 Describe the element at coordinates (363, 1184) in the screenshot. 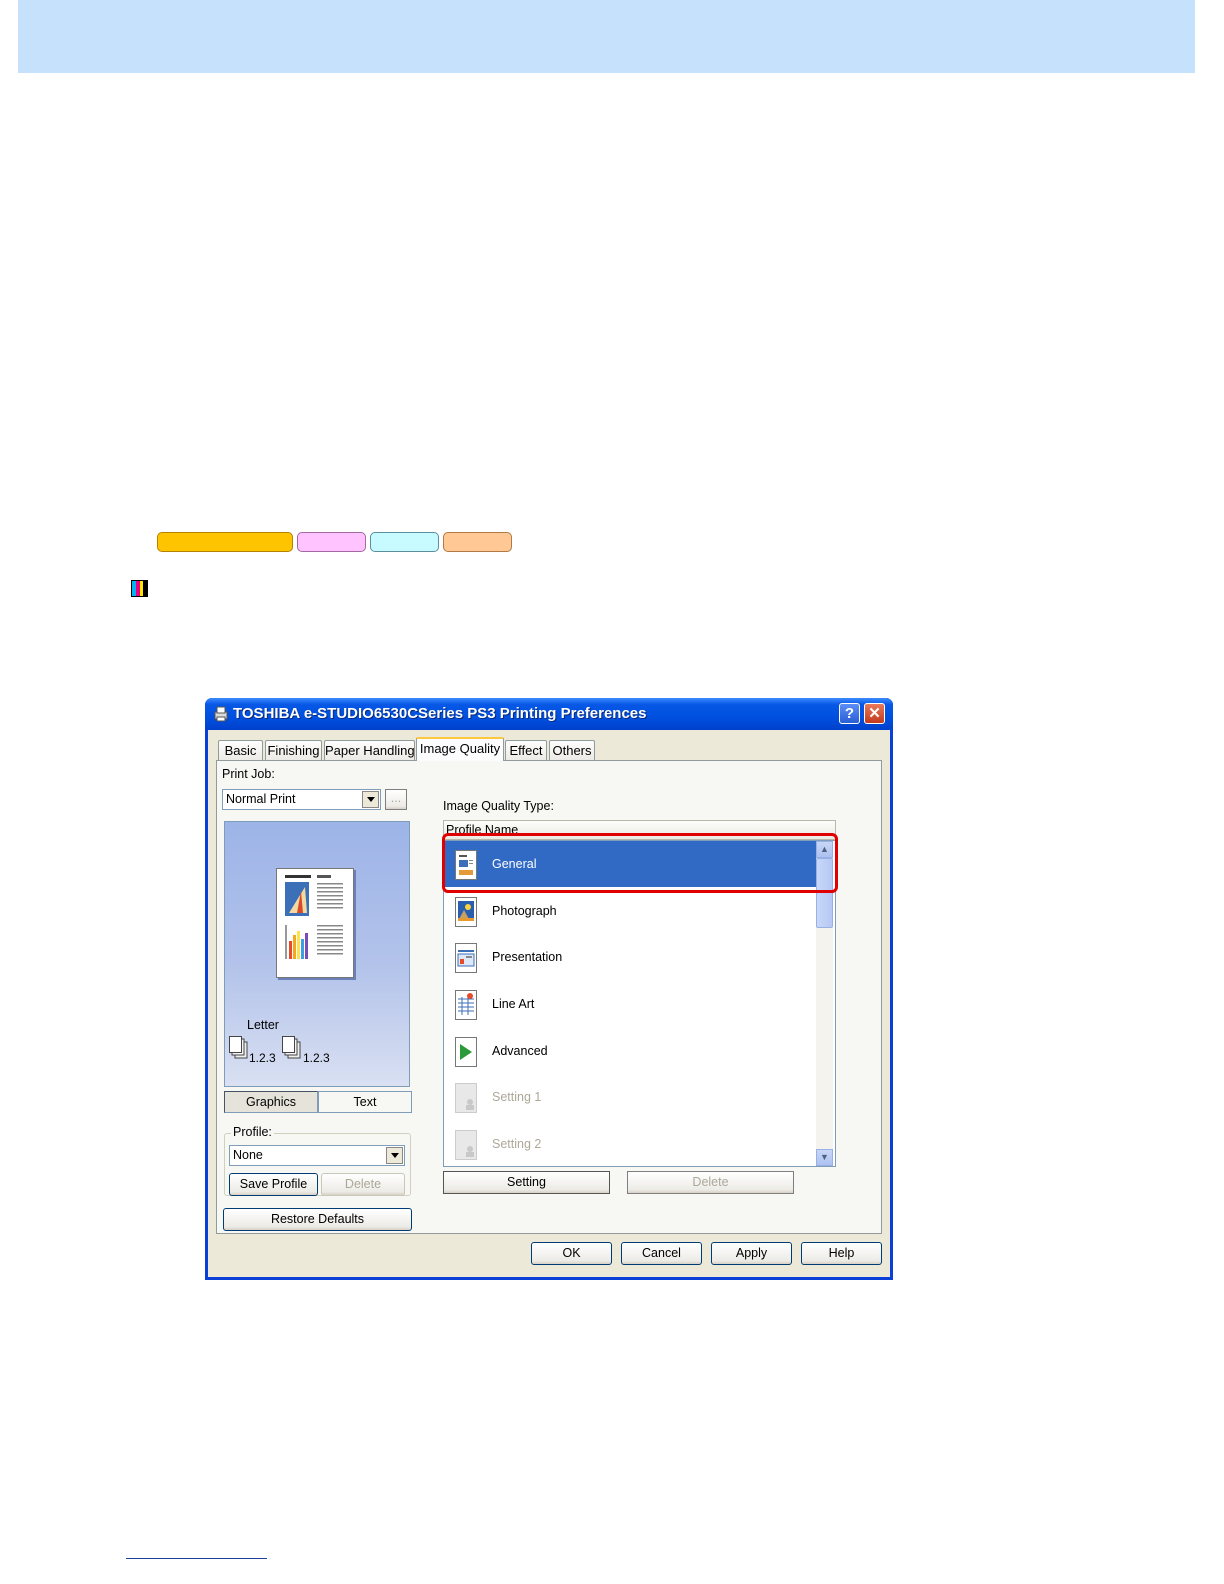

I see `delete-profile-button: Delete` at that location.